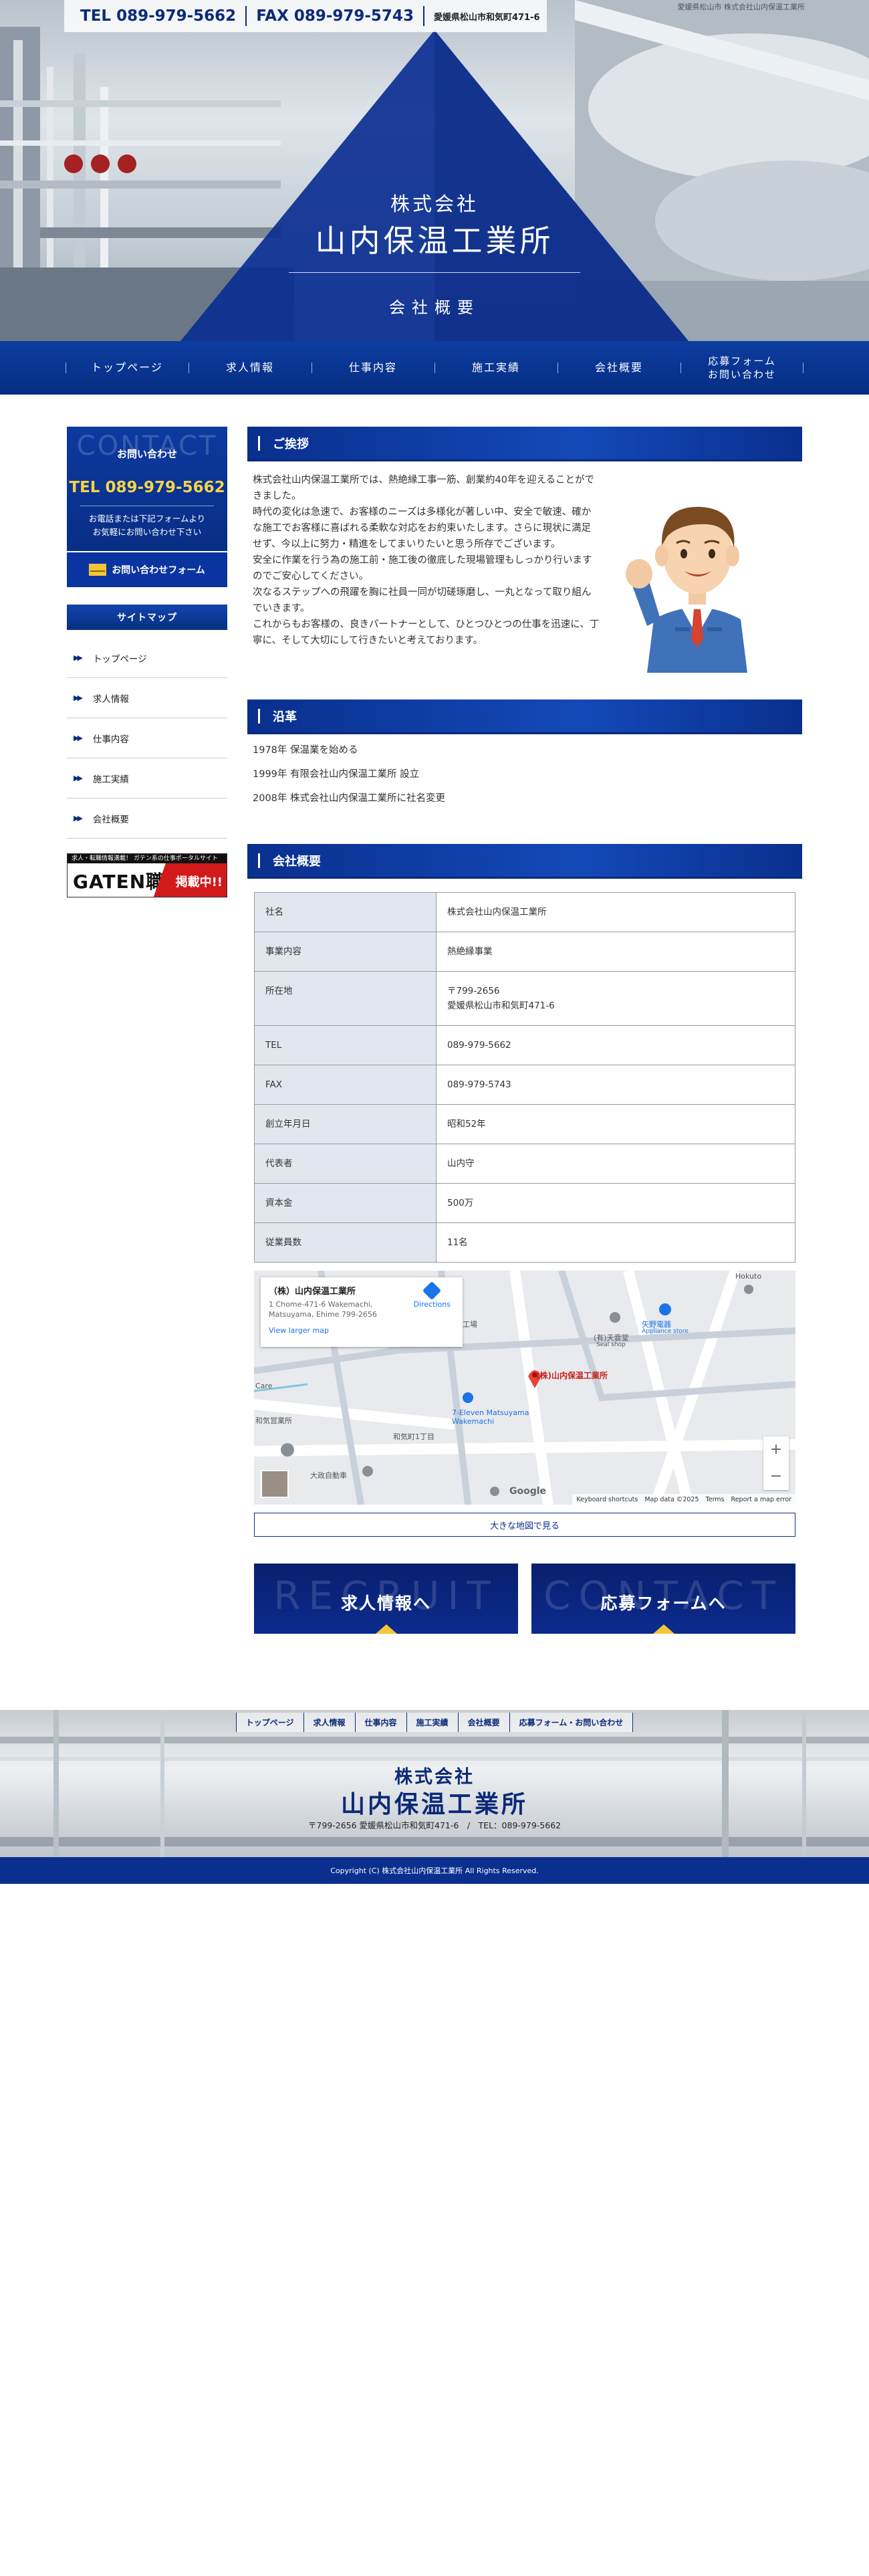 This screenshot has width=869, height=2576. I want to click on map-zoom-controls: + −, so click(776, 1463).